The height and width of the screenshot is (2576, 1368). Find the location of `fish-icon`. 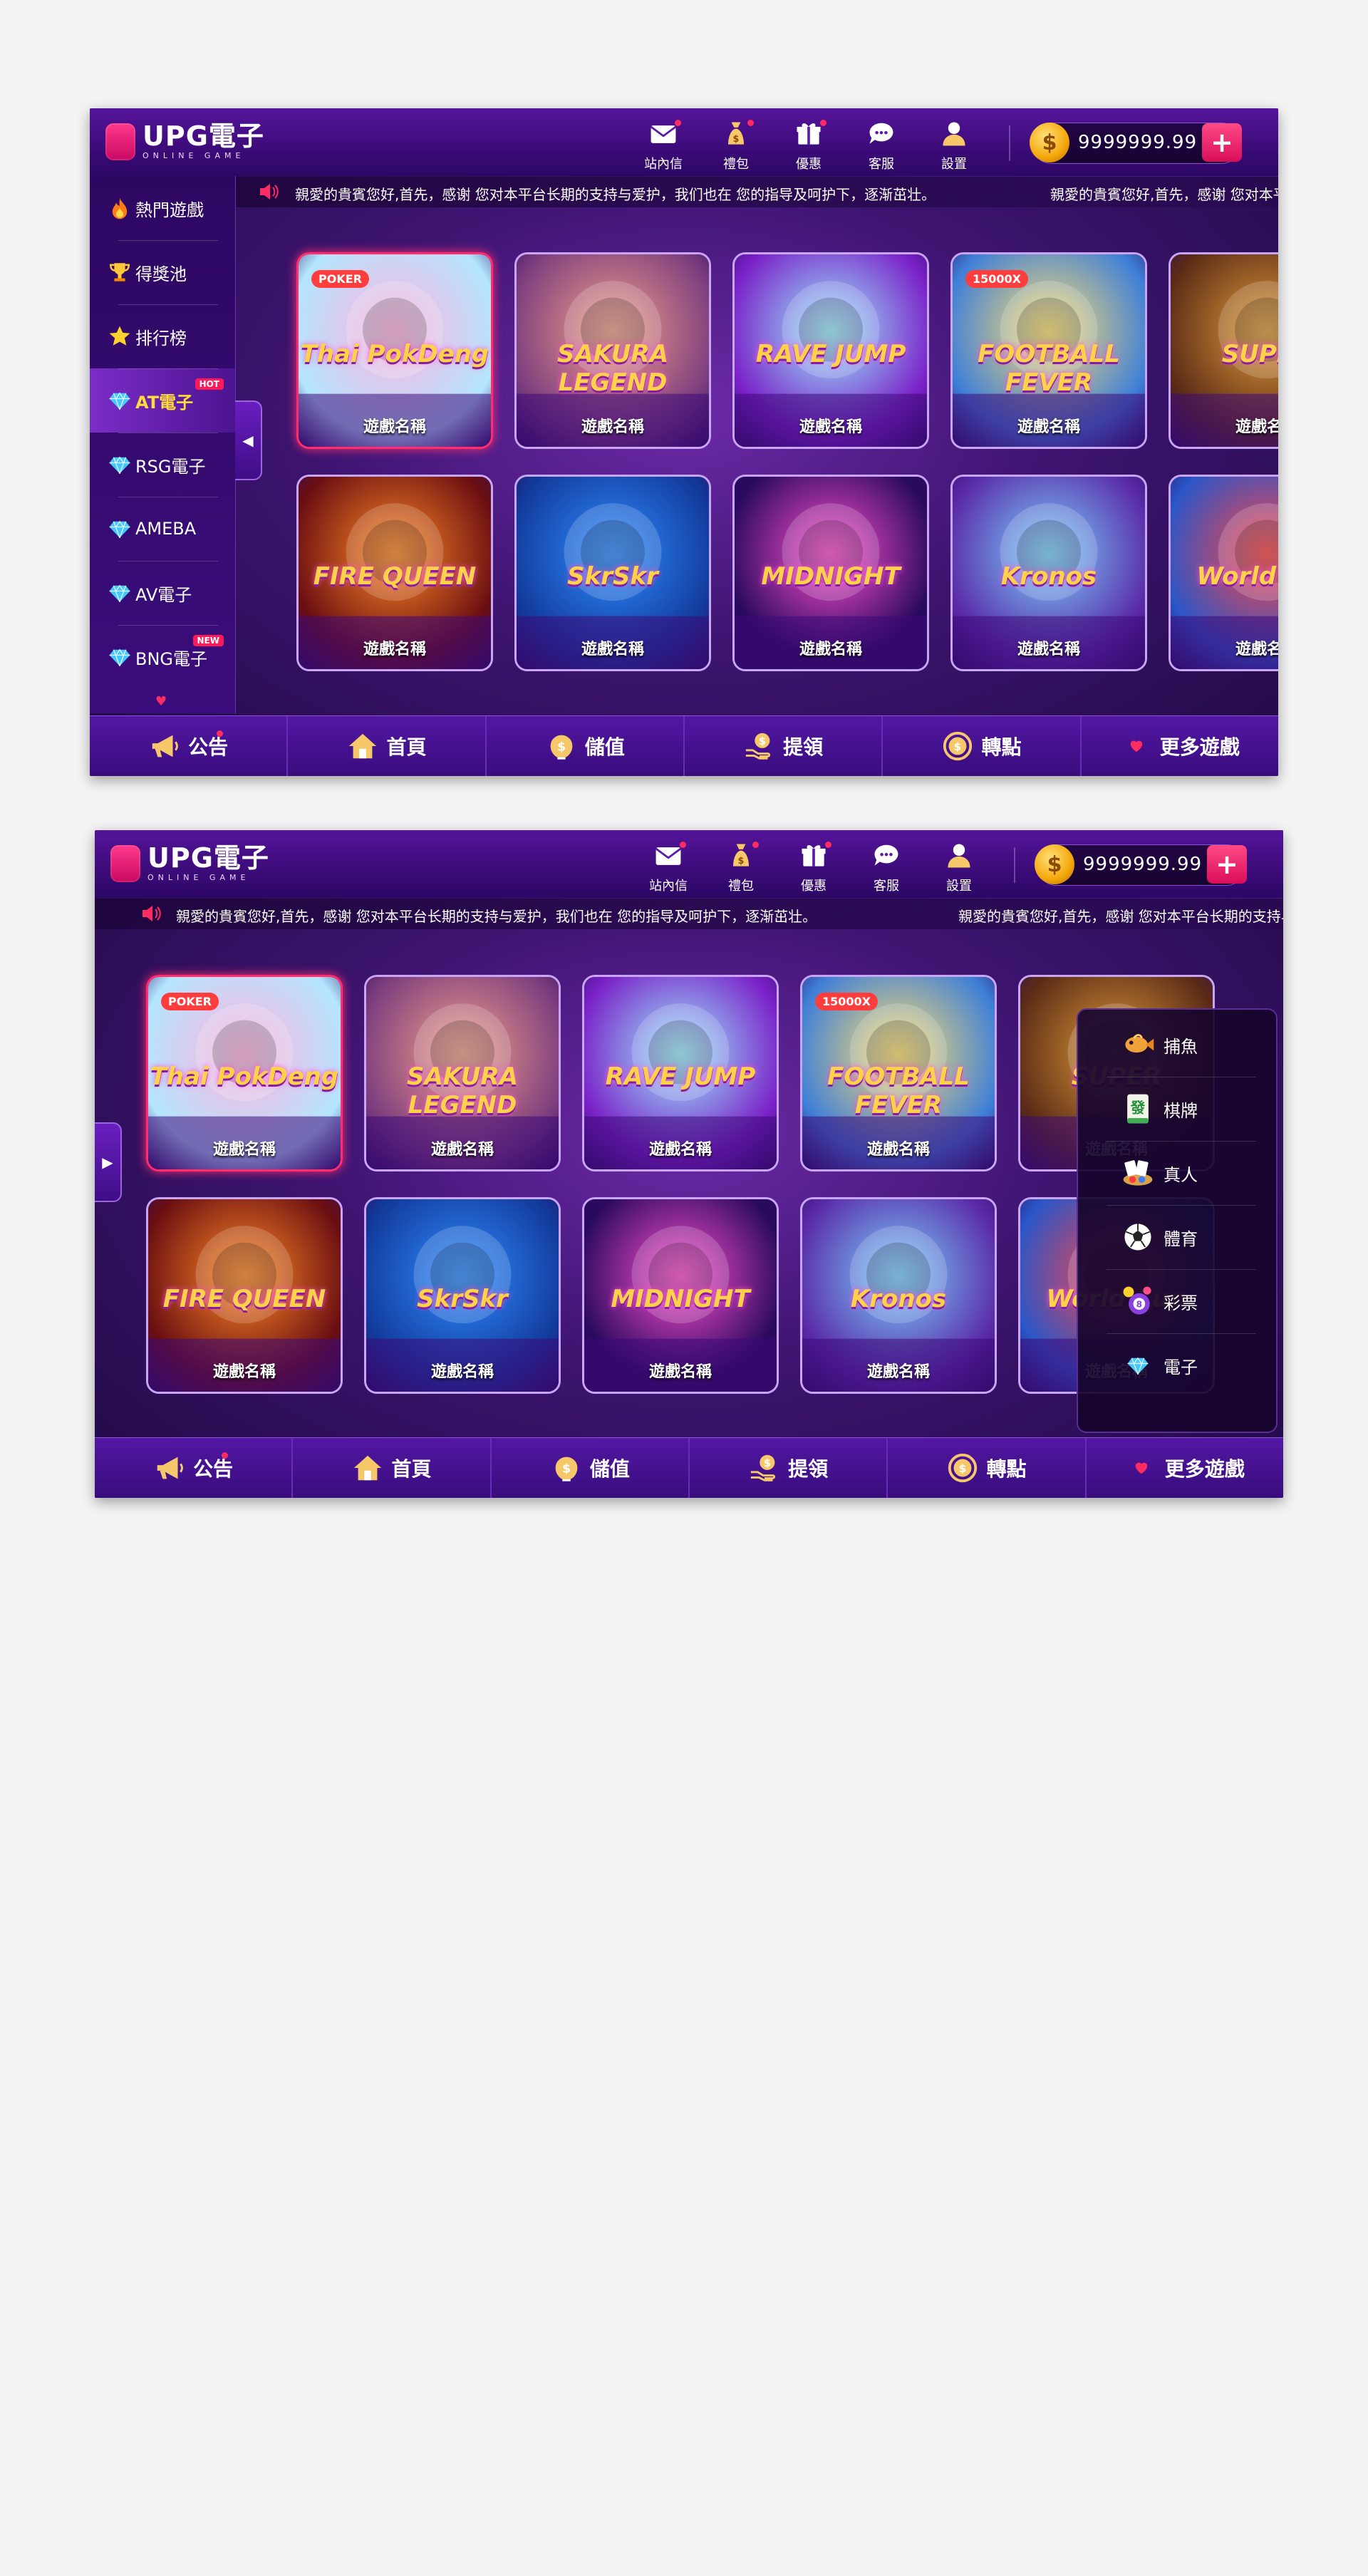

fish-icon is located at coordinates (1138, 1045).